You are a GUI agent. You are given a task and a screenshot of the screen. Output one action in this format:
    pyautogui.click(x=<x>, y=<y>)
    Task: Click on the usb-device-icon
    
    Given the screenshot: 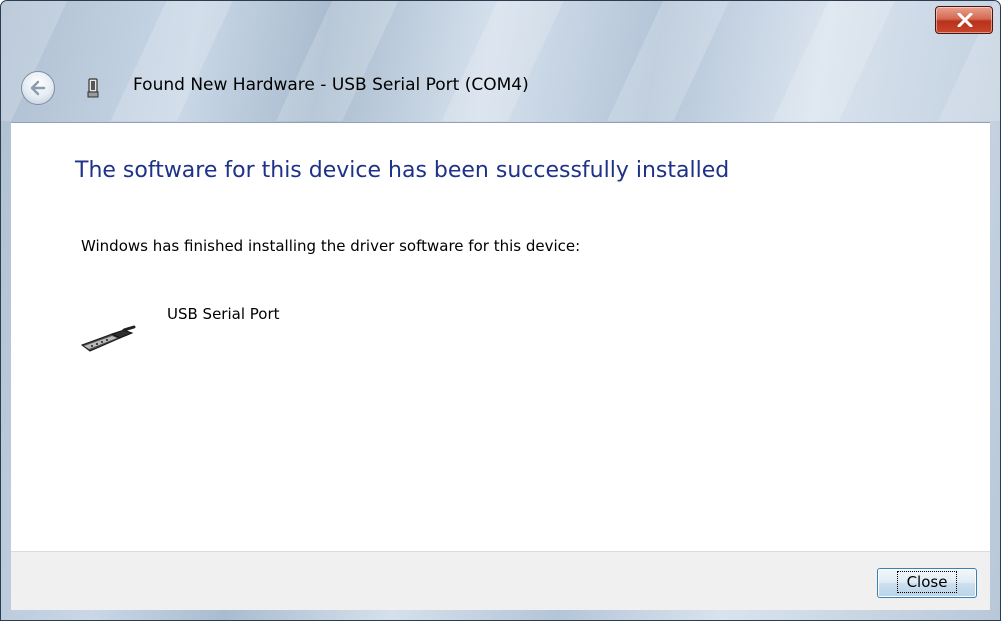 What is the action you would take?
    pyautogui.click(x=93, y=90)
    